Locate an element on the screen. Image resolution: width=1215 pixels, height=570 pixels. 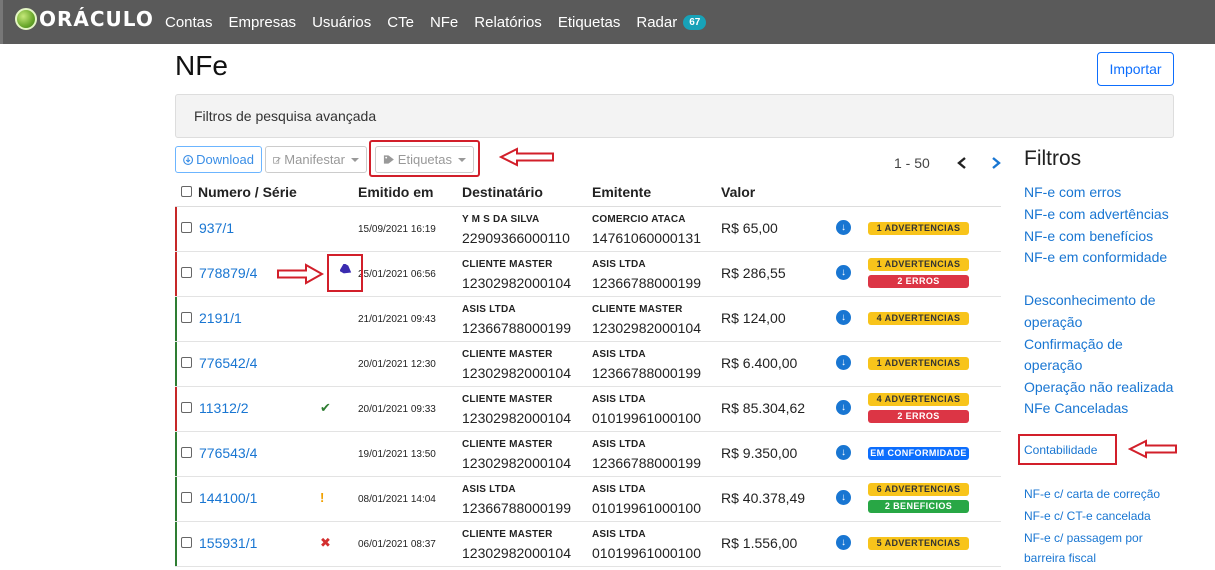
nfe-number-link: 776543/4 is located at coordinates (228, 453).